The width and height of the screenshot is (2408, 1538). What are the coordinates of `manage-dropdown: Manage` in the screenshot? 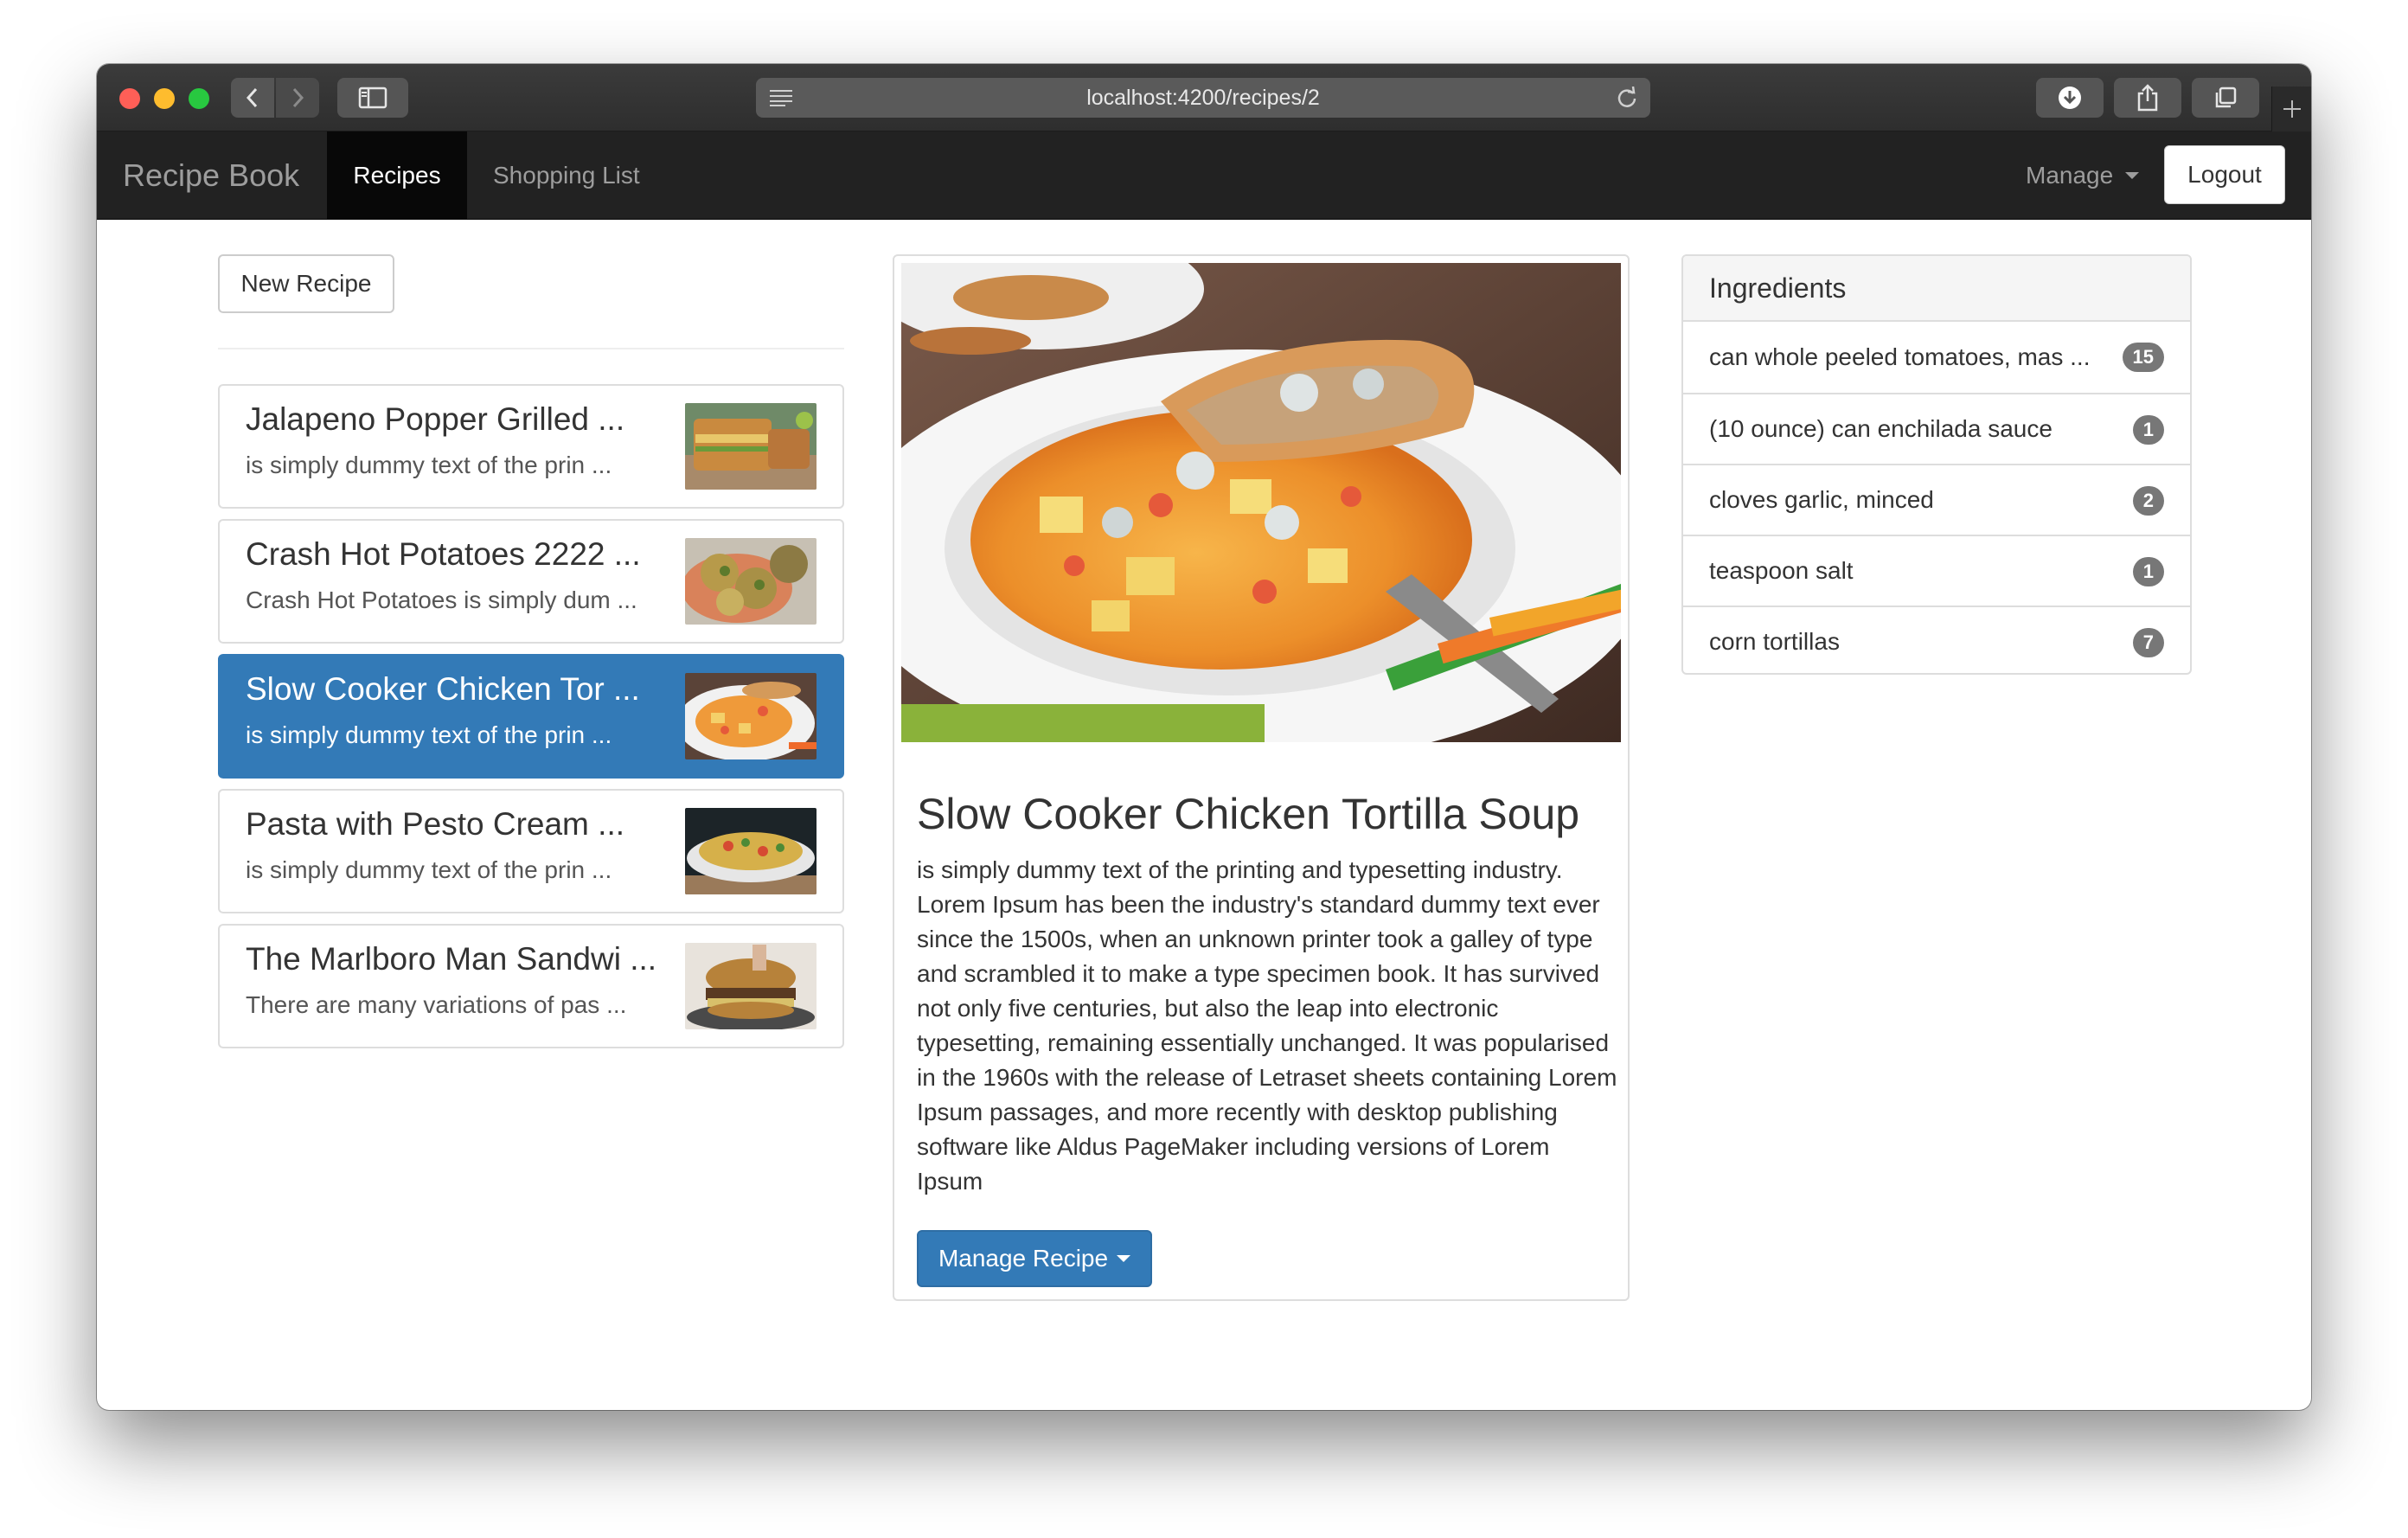 It's located at (2083, 176).